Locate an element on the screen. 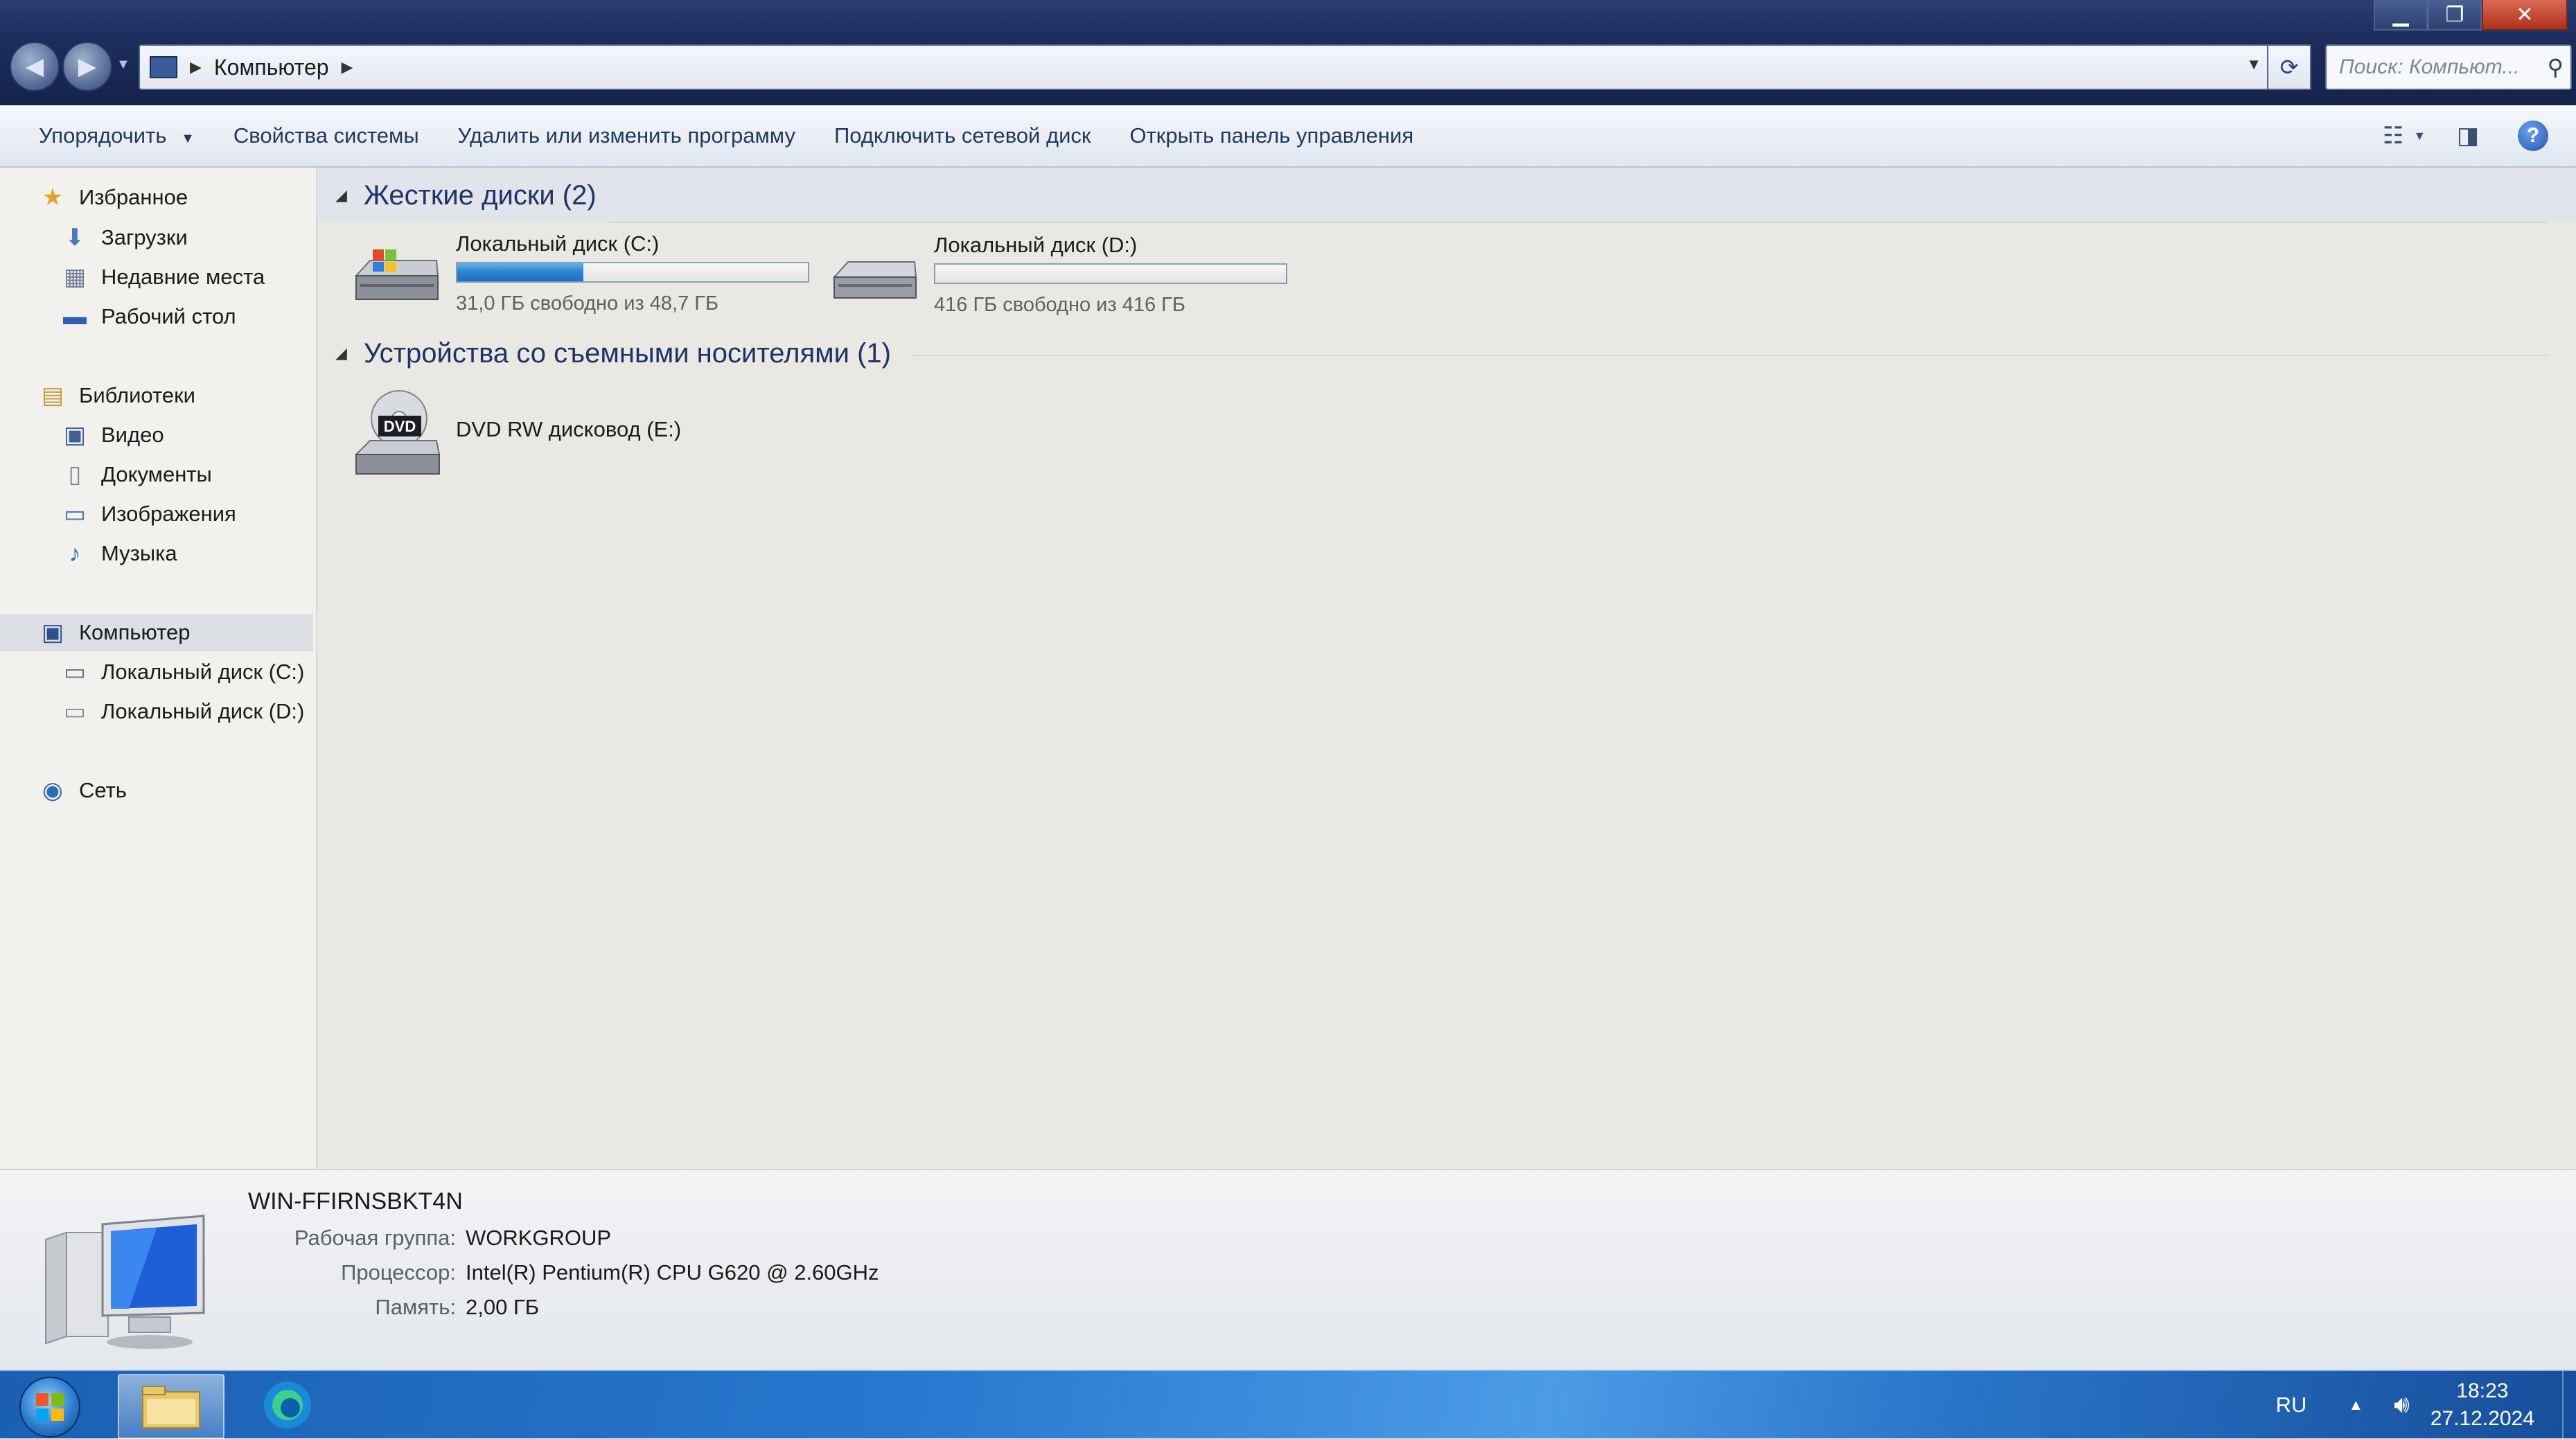 This screenshot has width=2576, height=1439. clock-date: 27.12.2024 is located at coordinates (2482, 1418).